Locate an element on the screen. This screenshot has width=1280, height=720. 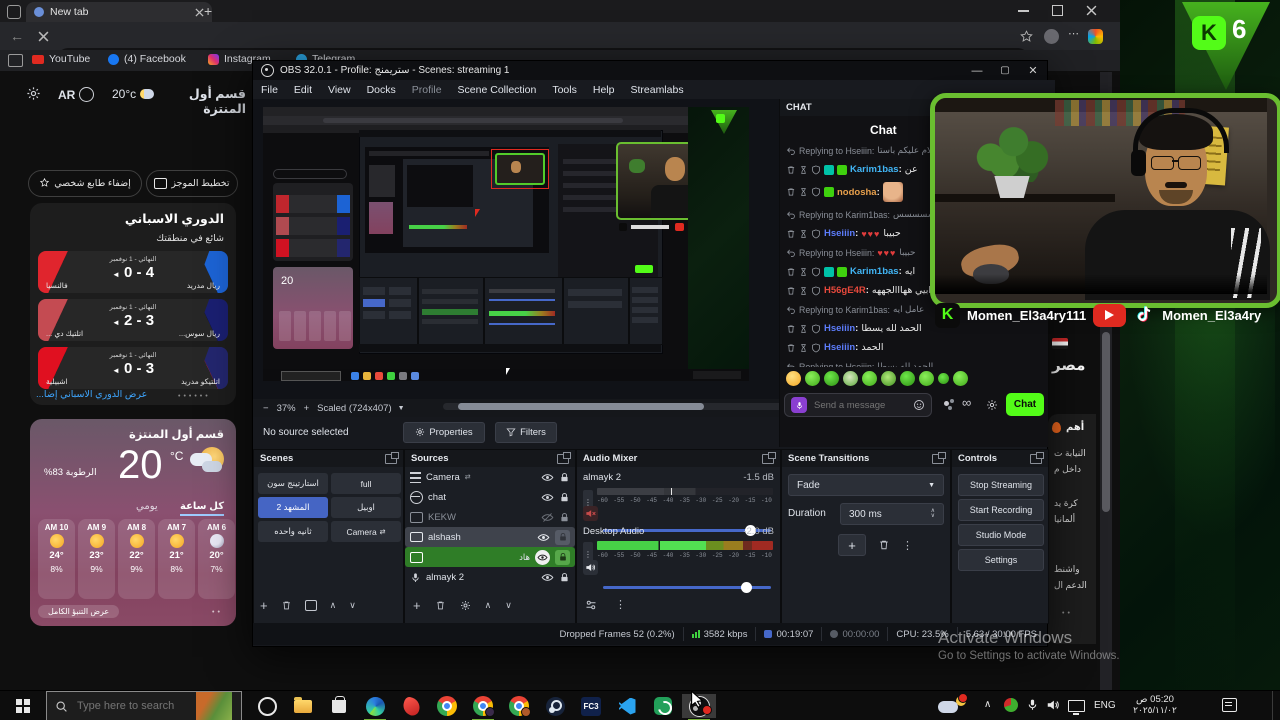
browser-tab: New tab is located at coordinates (119, 12).